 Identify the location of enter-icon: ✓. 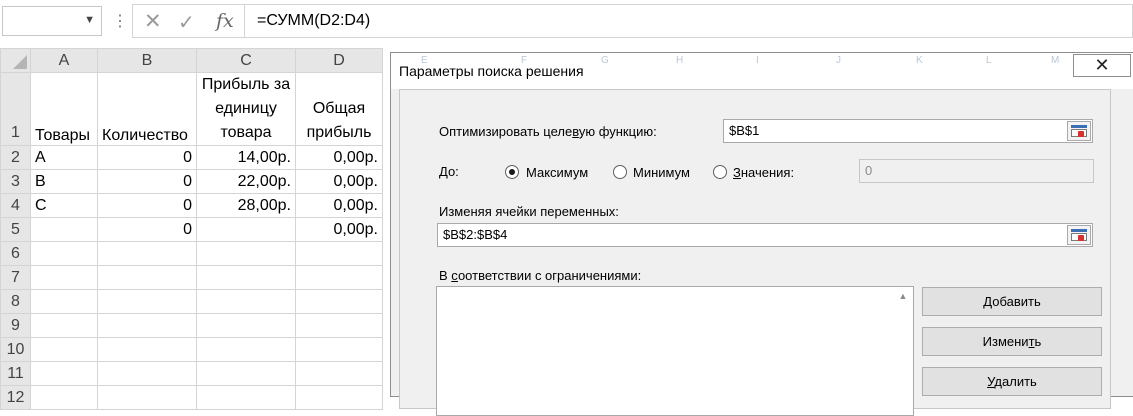
(186, 22).